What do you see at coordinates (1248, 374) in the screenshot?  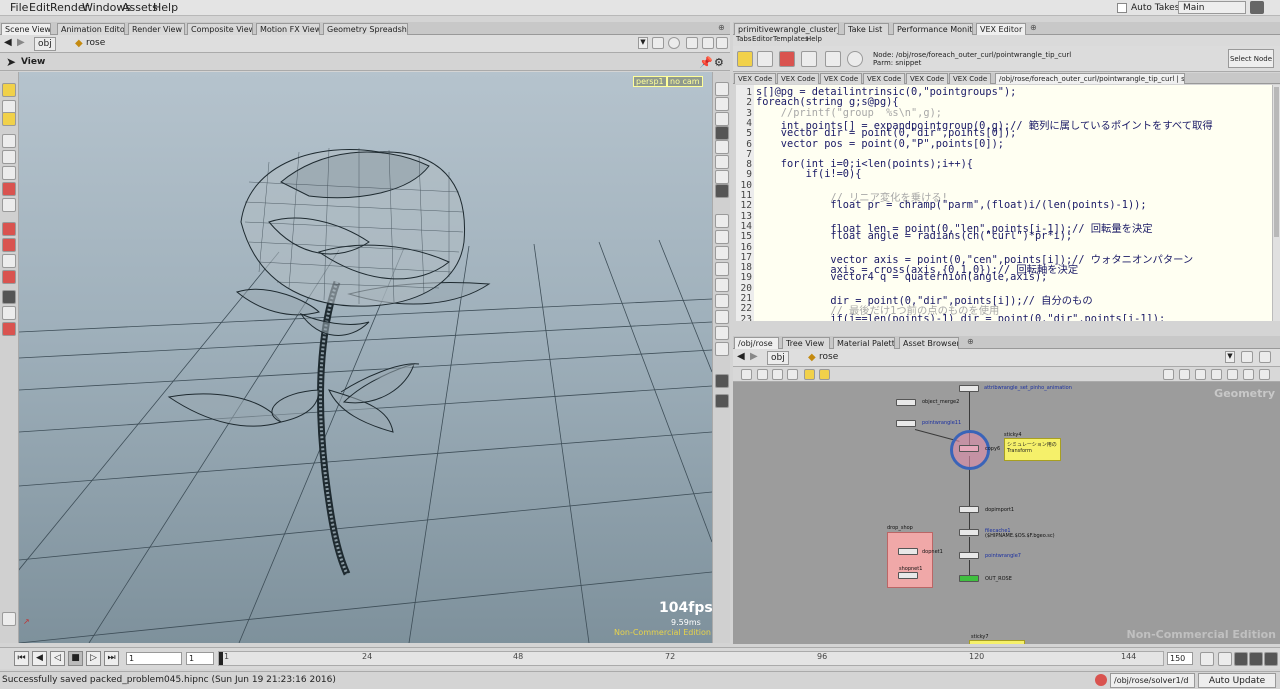 I see `network-zoom-icon` at bounding box center [1248, 374].